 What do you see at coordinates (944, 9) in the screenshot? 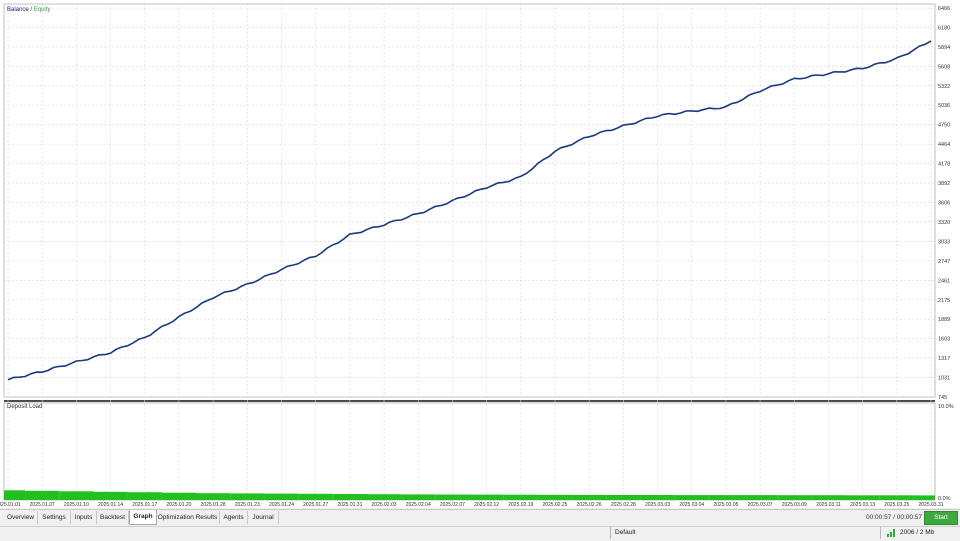
I see `y-tick-label: 6466` at bounding box center [944, 9].